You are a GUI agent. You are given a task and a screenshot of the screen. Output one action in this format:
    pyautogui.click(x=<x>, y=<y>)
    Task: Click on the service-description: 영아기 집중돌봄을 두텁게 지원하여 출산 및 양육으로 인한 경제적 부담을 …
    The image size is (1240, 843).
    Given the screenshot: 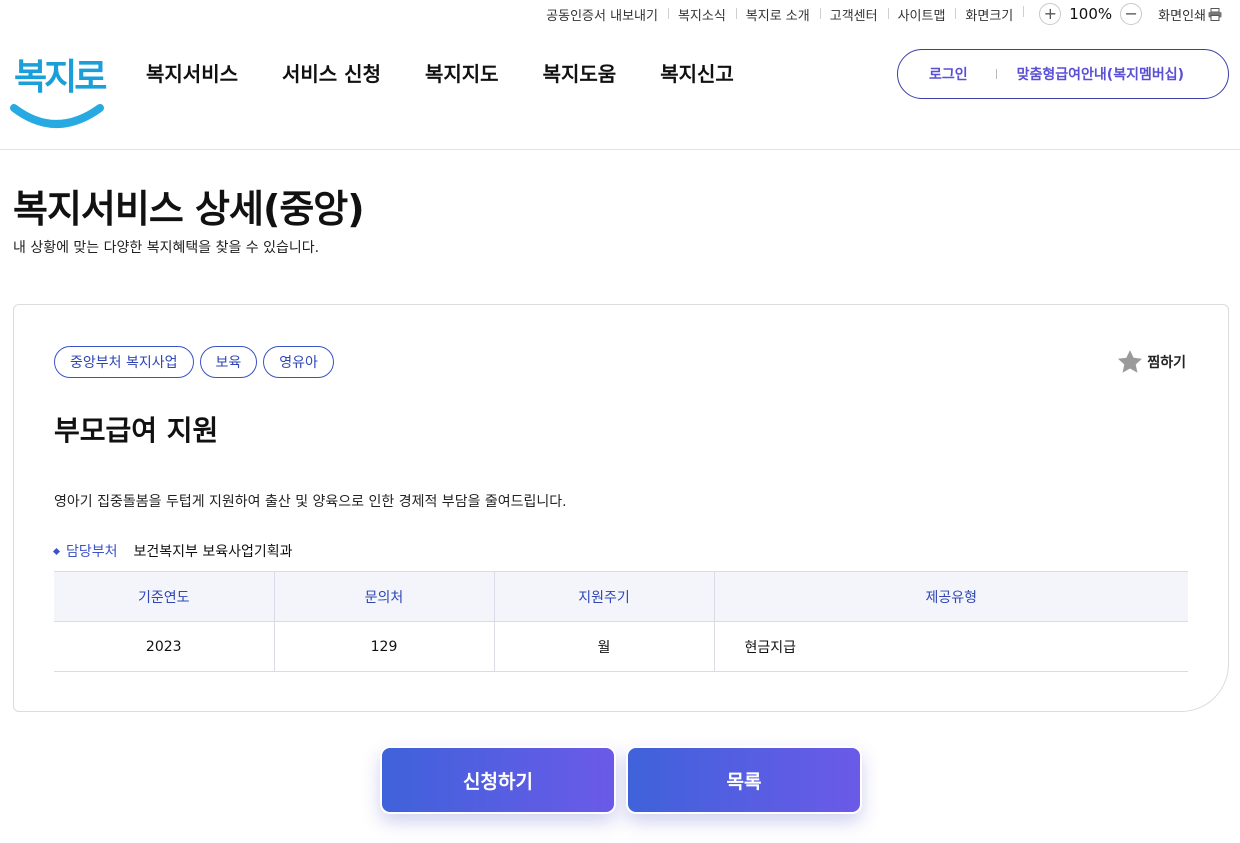 What is the action you would take?
    pyautogui.click(x=310, y=502)
    